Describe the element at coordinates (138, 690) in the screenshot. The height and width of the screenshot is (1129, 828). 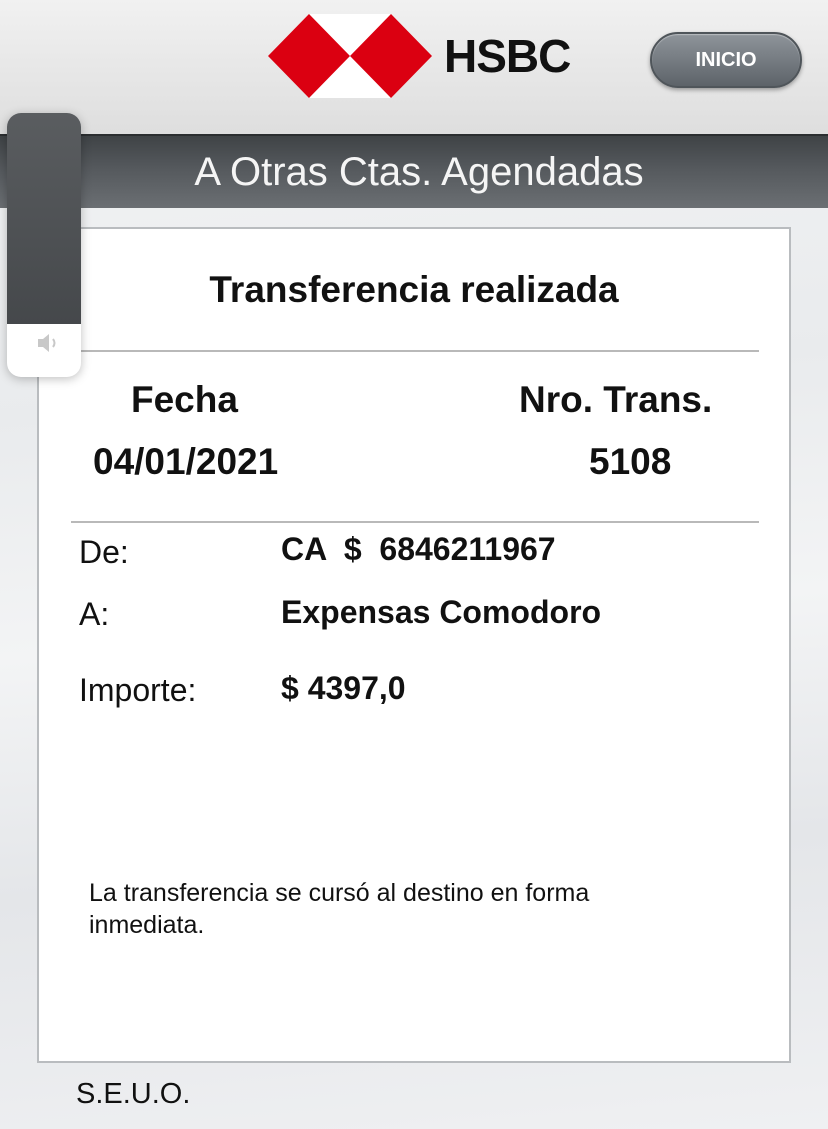
I see `importe-label: Importe:` at that location.